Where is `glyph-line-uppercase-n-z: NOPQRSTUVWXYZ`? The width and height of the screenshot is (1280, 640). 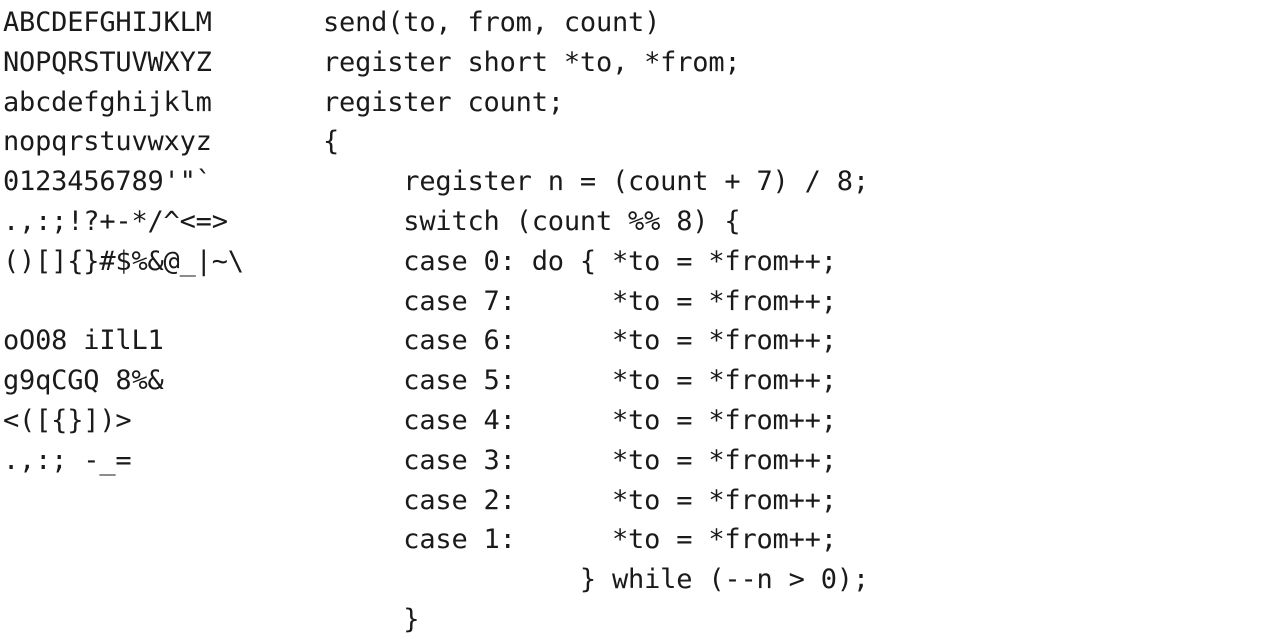
glyph-line-uppercase-n-z: NOPQRSTUVWXYZ is located at coordinates (107, 62).